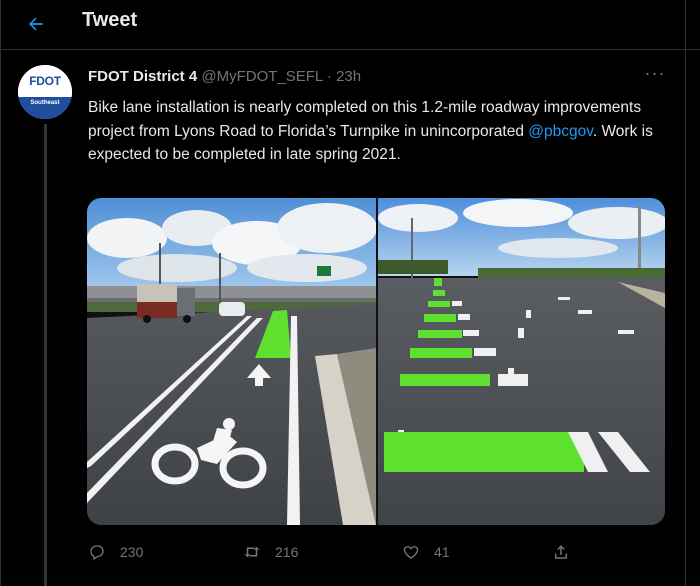  I want to click on retweet-button: 216, so click(270, 552).